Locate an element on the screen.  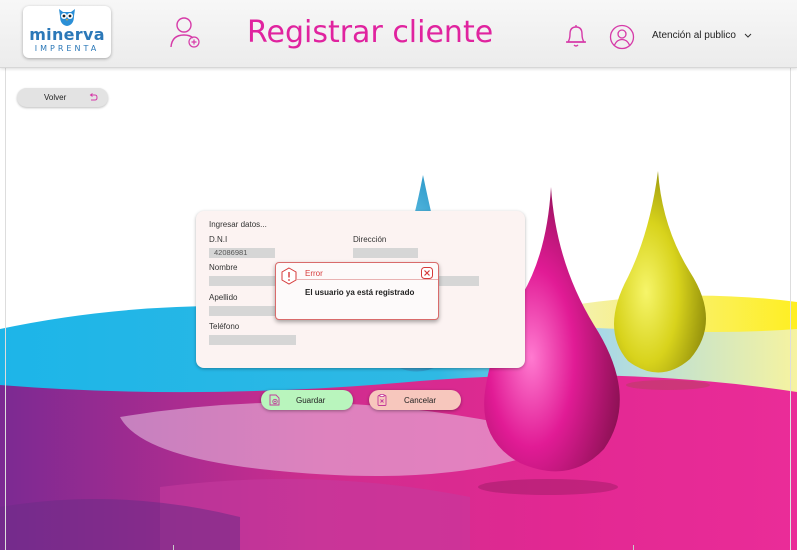
nombre-label: Nombre is located at coordinates (223, 267).